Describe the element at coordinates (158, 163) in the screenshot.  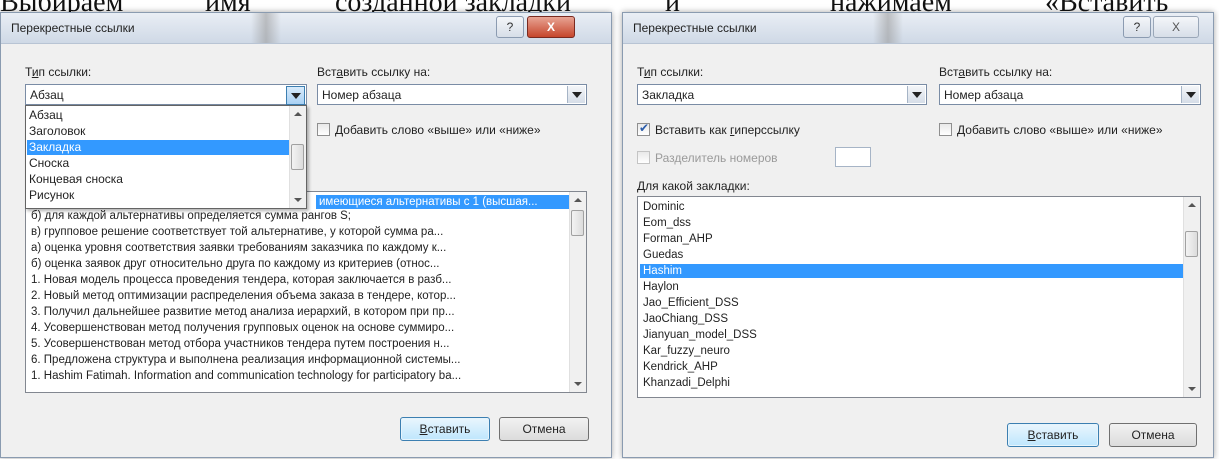
I see `dropdown-option: Сноска` at that location.